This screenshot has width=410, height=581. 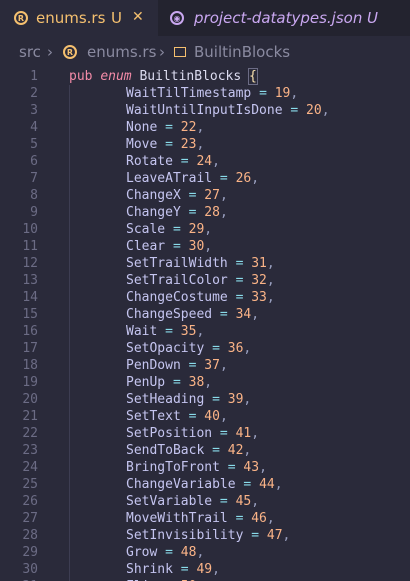 What do you see at coordinates (70, 52) in the screenshot?
I see `rust-icon: R` at bounding box center [70, 52].